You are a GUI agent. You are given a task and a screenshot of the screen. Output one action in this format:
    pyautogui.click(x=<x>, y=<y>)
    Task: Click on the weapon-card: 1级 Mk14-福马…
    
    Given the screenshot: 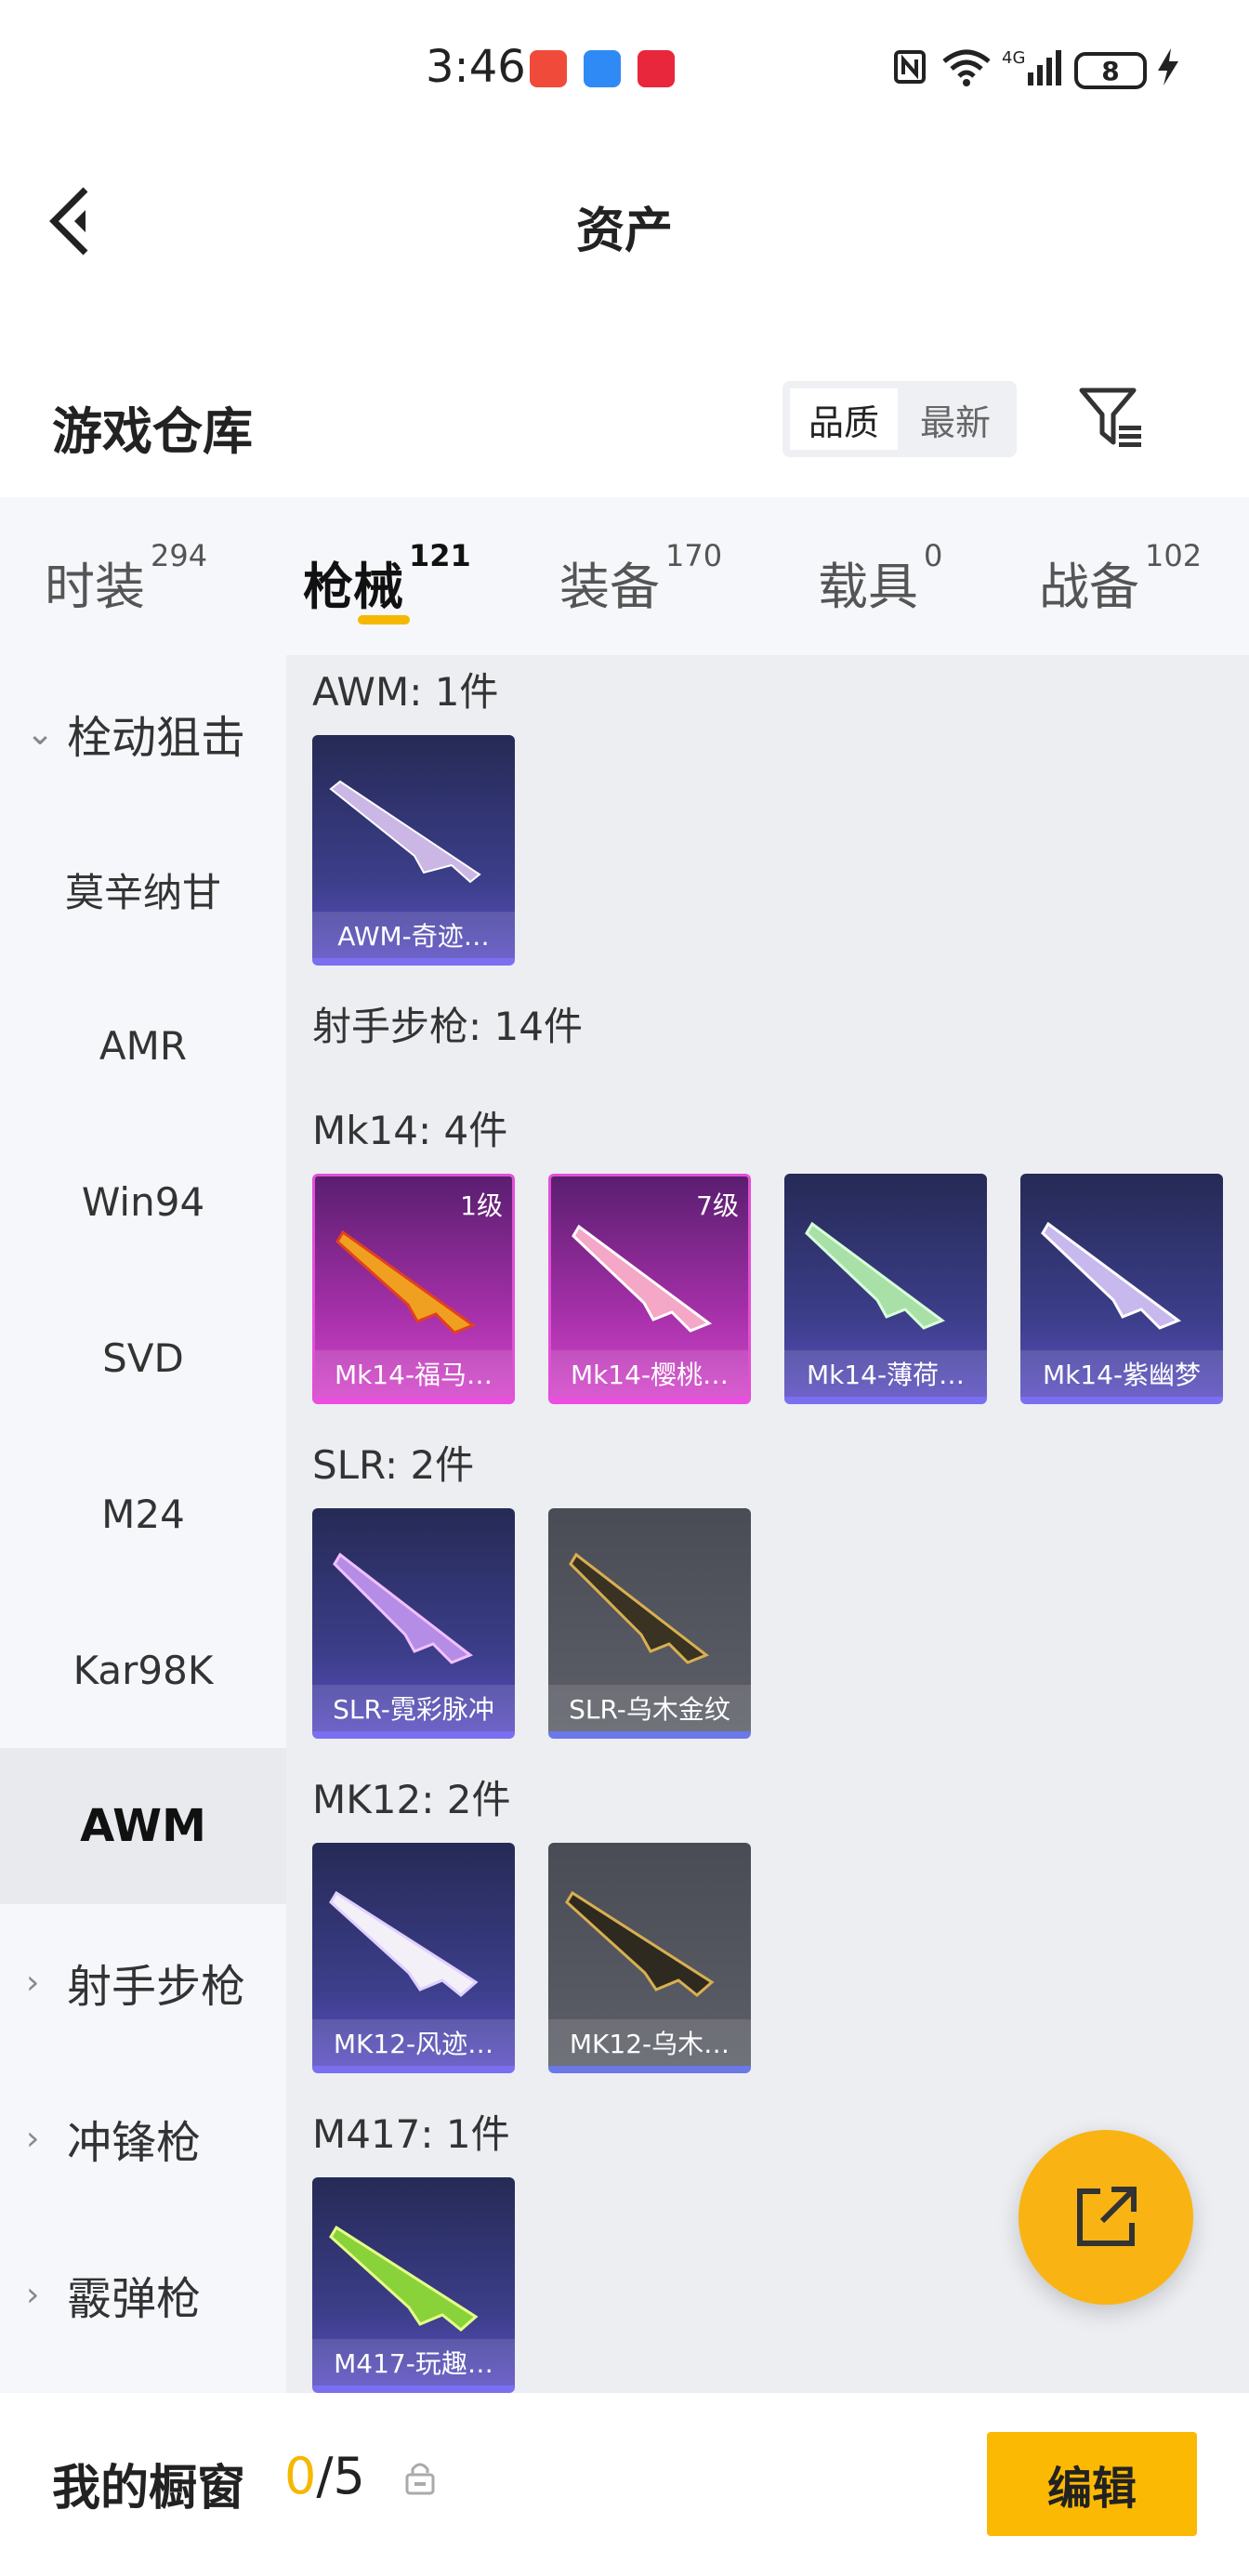 What is the action you would take?
    pyautogui.click(x=413, y=1289)
    